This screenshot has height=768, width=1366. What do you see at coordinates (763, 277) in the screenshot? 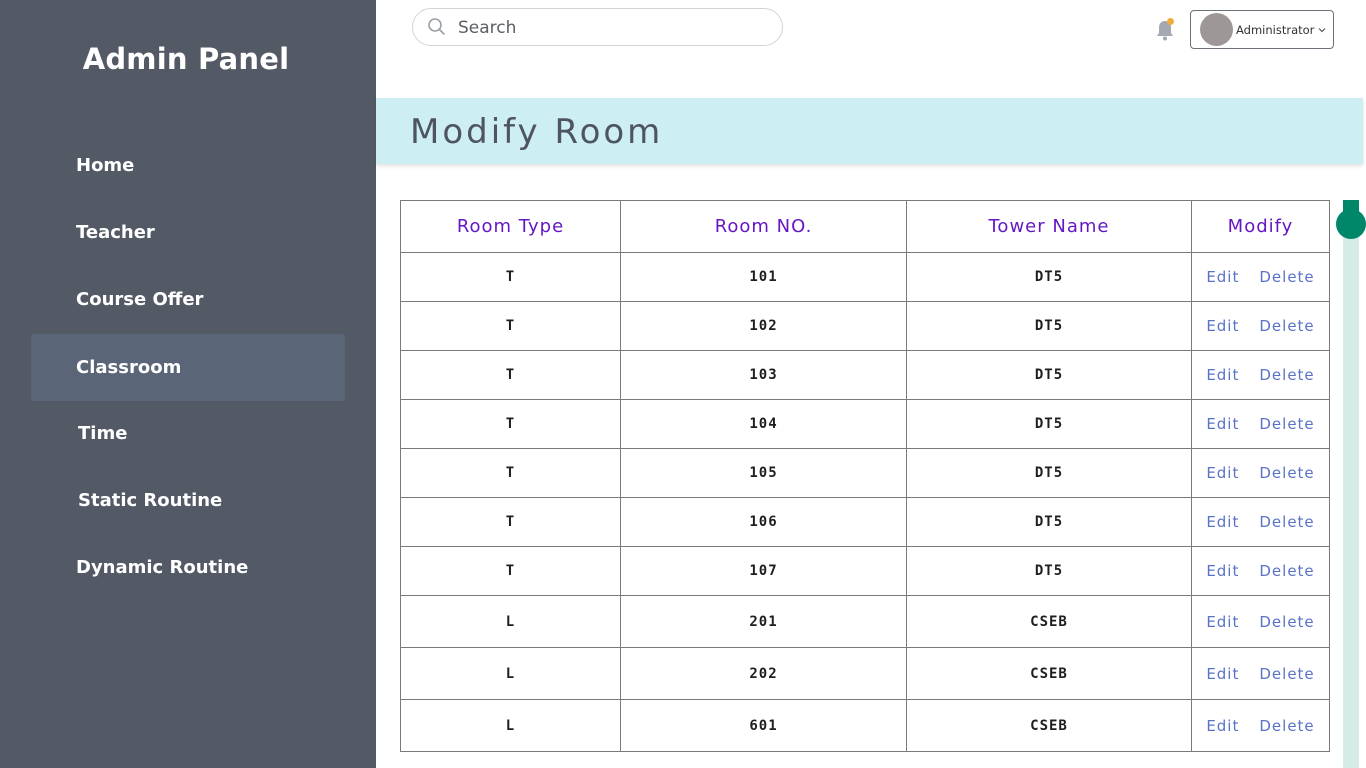
I see `room-number-cell: 101` at bounding box center [763, 277].